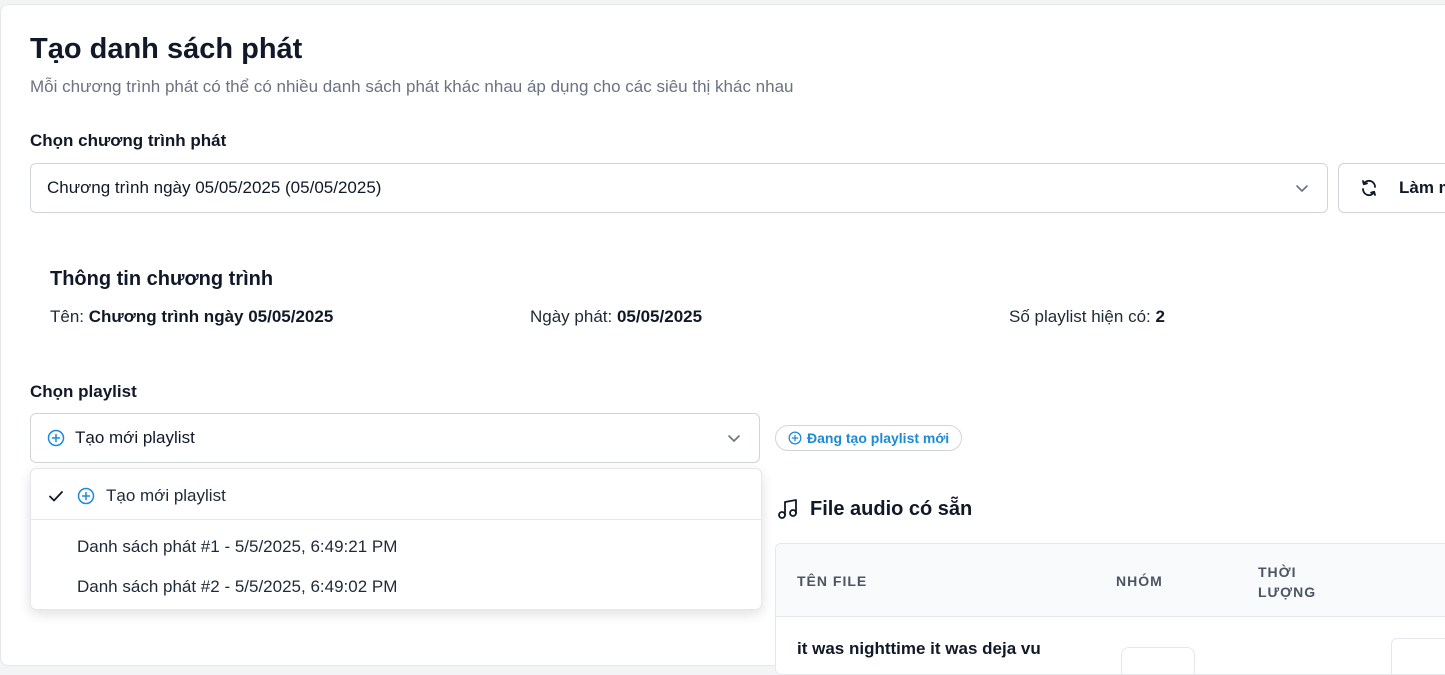  Describe the element at coordinates (1298, 582) in the screenshot. I see `column-header-duration: Thời lượng` at that location.